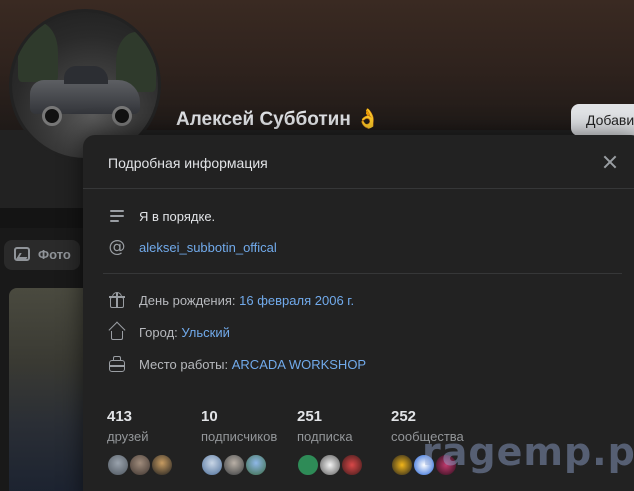  What do you see at coordinates (610, 162) in the screenshot?
I see `close-icon` at bounding box center [610, 162].